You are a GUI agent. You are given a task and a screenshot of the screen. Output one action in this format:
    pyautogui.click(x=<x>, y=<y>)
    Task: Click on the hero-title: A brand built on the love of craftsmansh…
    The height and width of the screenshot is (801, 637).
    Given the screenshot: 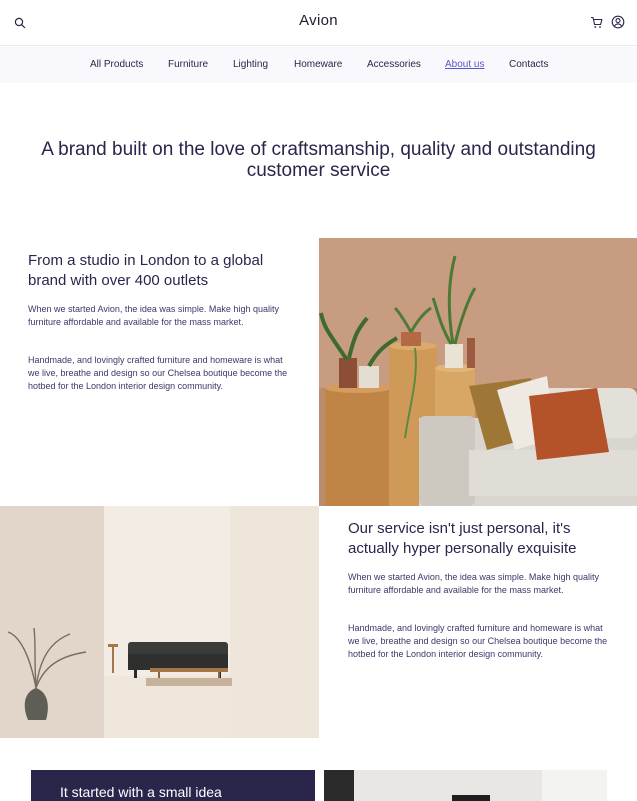 What is the action you would take?
    pyautogui.click(x=318, y=160)
    